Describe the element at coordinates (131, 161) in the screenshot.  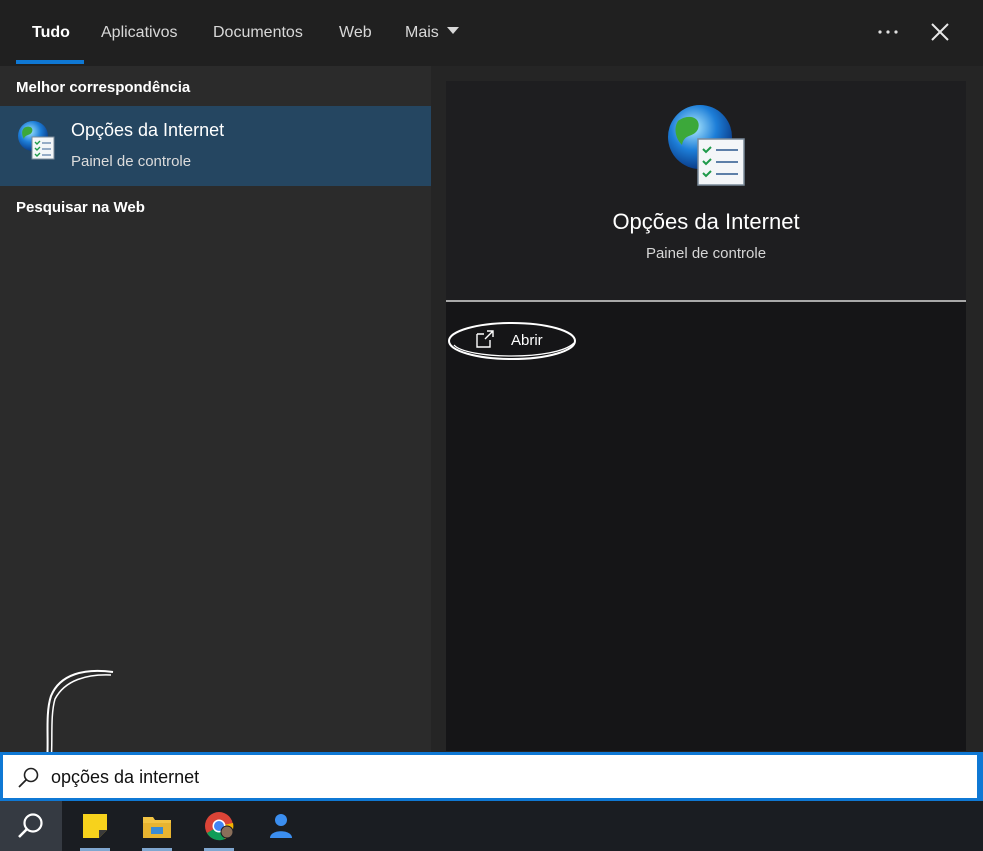
I see `best-match-subtitle: Painel de controle` at that location.